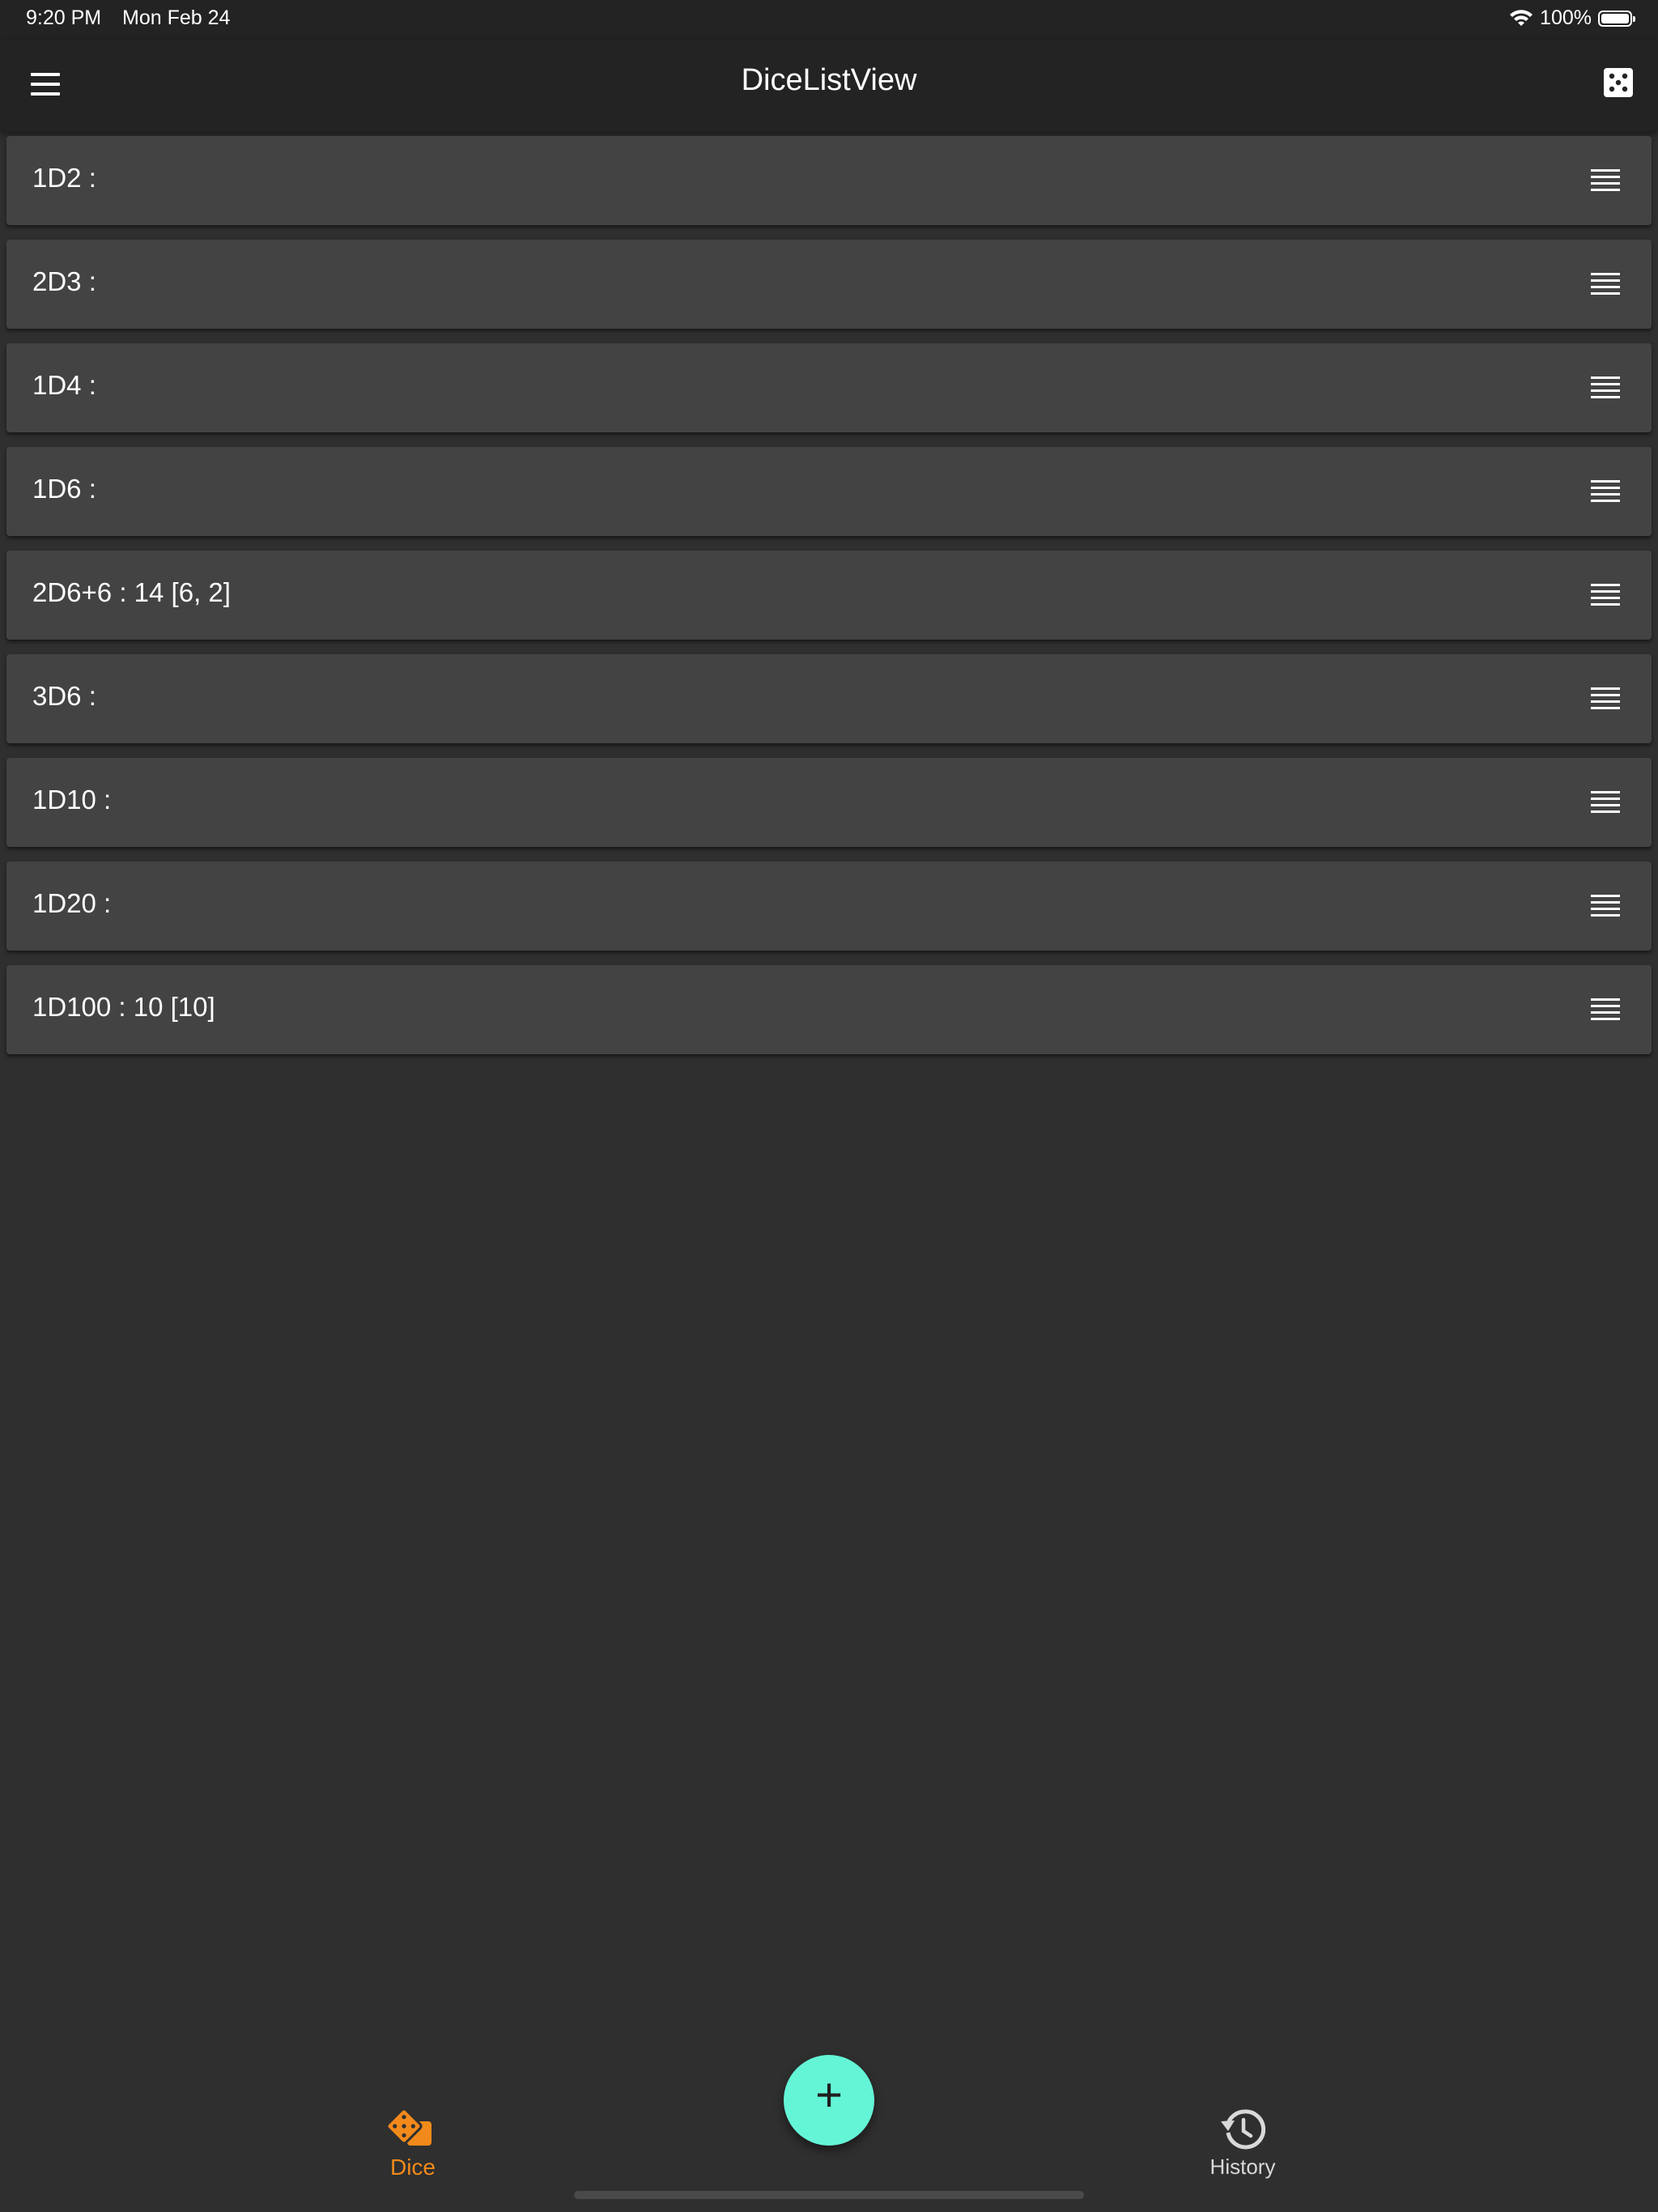 The height and width of the screenshot is (2212, 1658). I want to click on dice-pair-icon, so click(408, 2127).